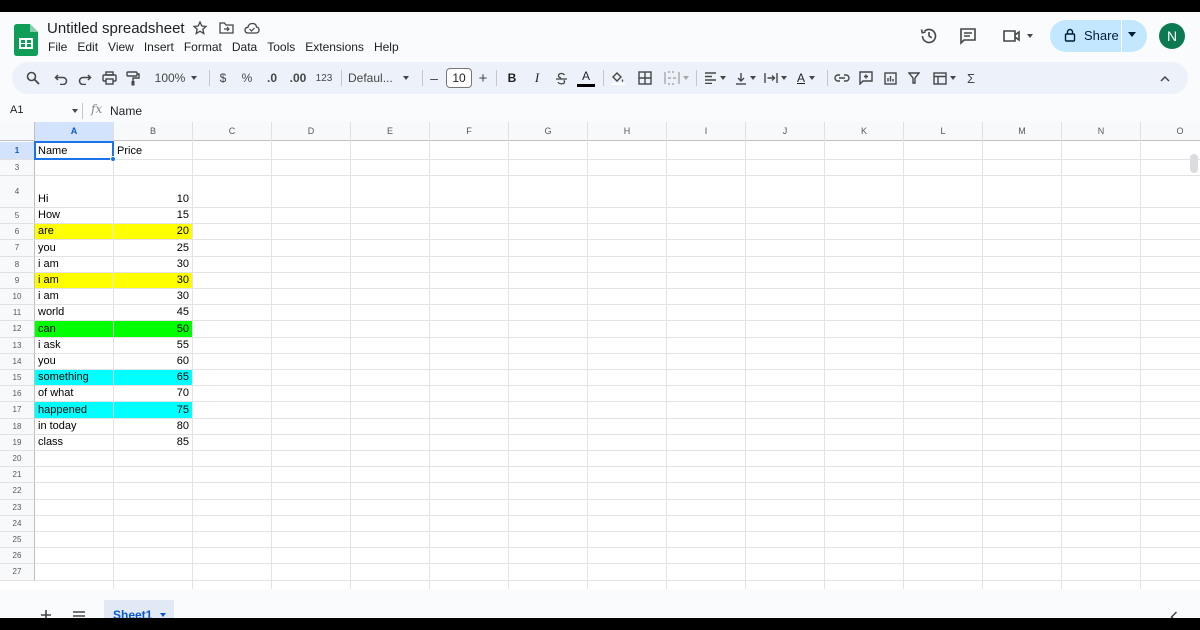 The height and width of the screenshot is (630, 1200). What do you see at coordinates (153, 264) in the screenshot?
I see `cell-b7: 30` at bounding box center [153, 264].